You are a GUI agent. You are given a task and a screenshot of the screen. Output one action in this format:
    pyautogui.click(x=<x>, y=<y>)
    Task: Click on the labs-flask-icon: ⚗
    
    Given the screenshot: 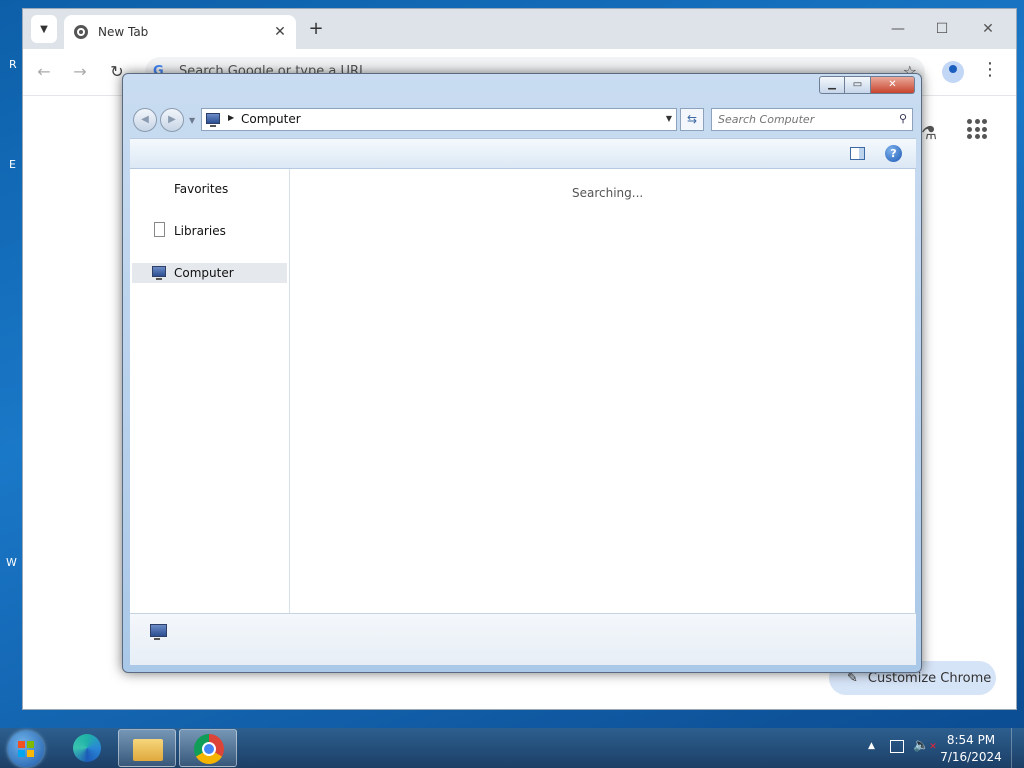 What is the action you would take?
    pyautogui.click(x=929, y=133)
    